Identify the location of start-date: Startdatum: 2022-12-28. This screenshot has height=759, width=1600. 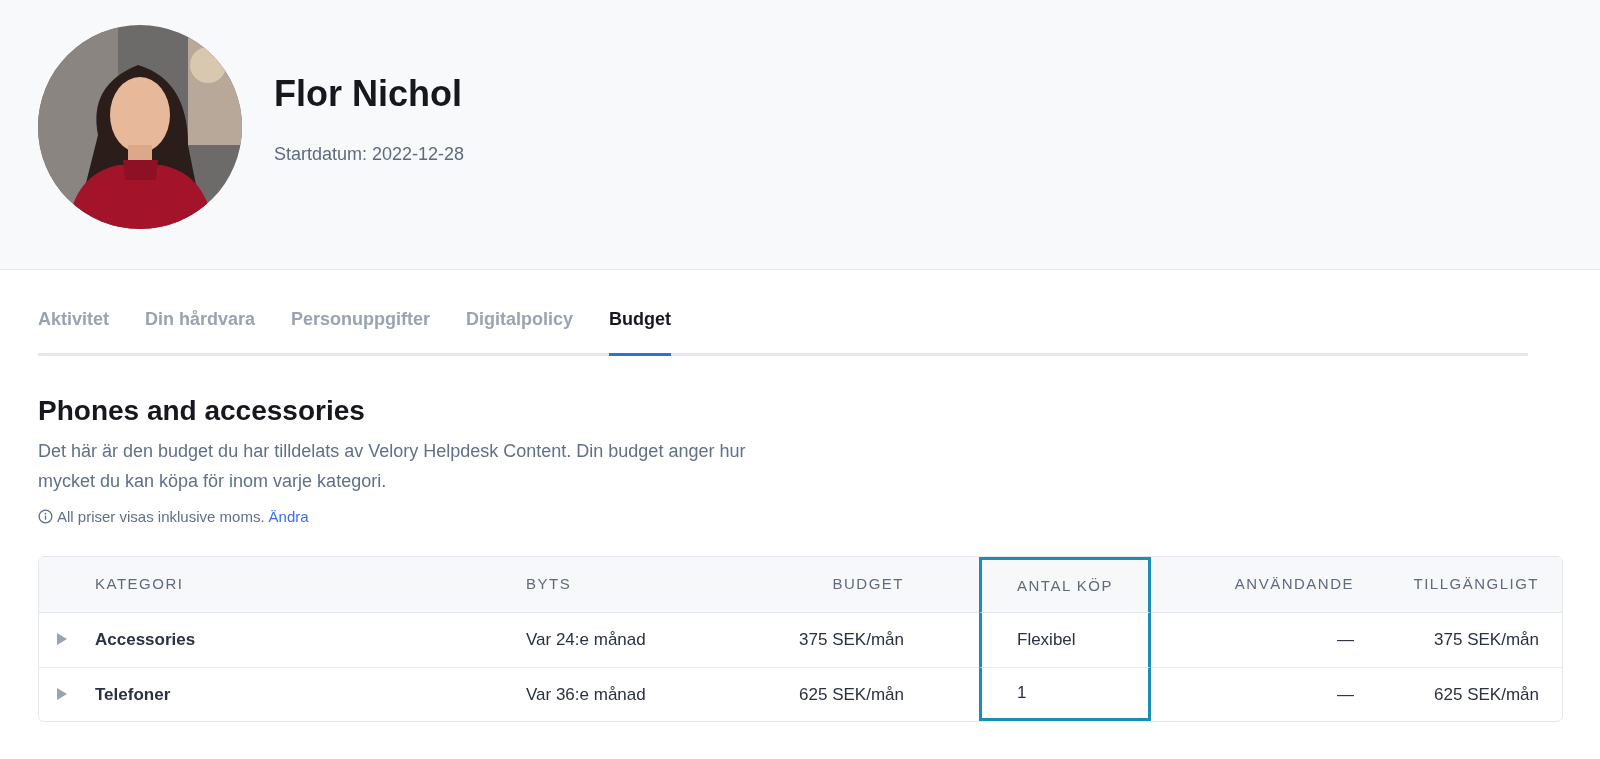
(369, 155).